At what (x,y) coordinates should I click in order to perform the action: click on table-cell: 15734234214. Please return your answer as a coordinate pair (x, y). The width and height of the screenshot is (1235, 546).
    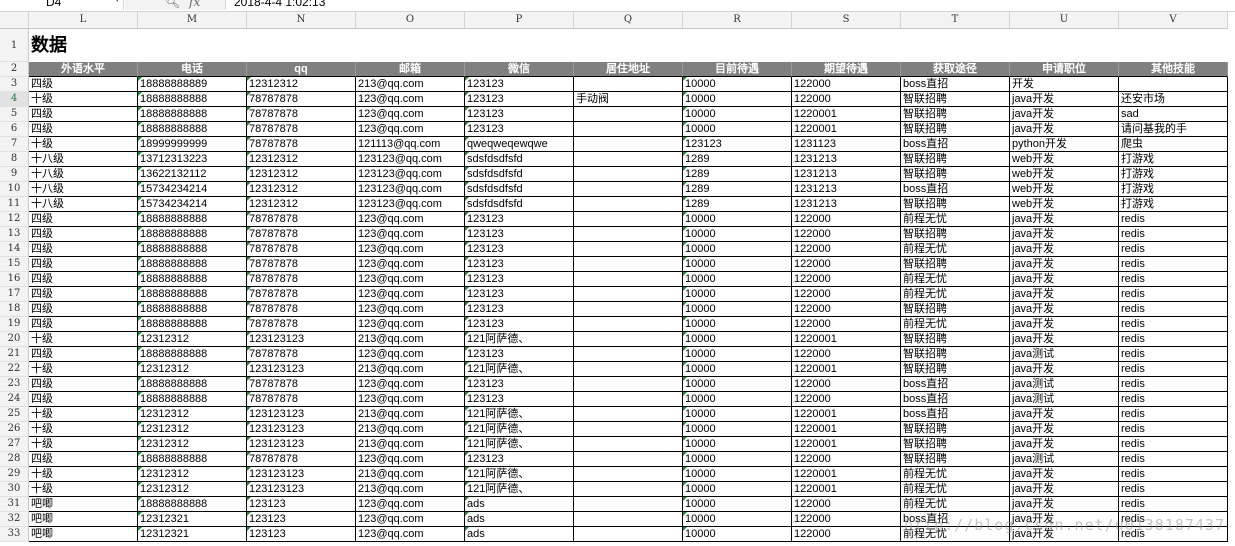
    Looking at the image, I should click on (192, 189).